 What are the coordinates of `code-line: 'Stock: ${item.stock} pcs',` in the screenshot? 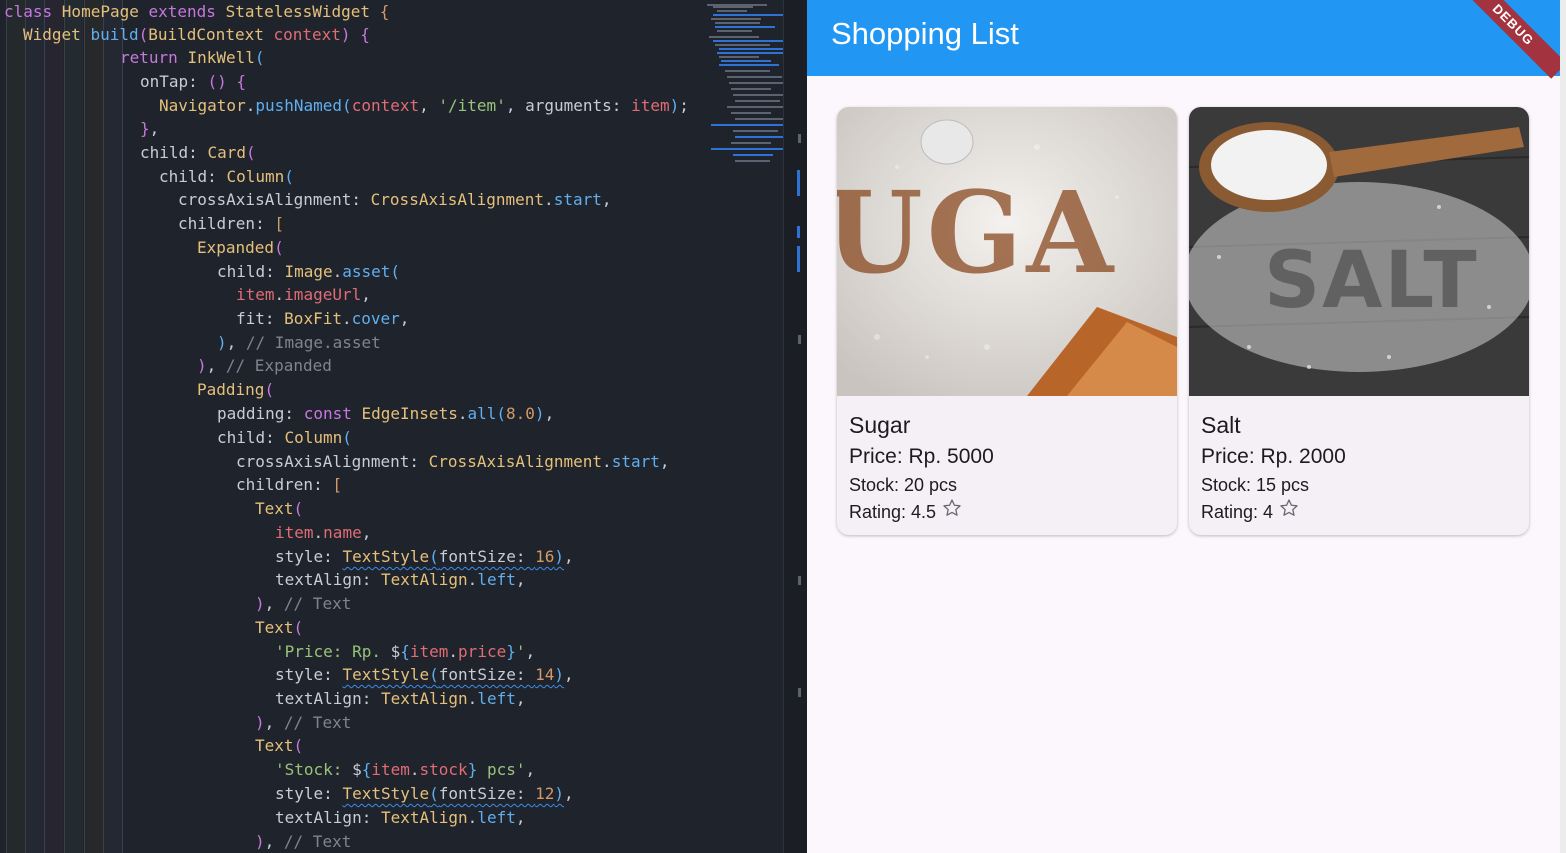 It's located at (405, 769).